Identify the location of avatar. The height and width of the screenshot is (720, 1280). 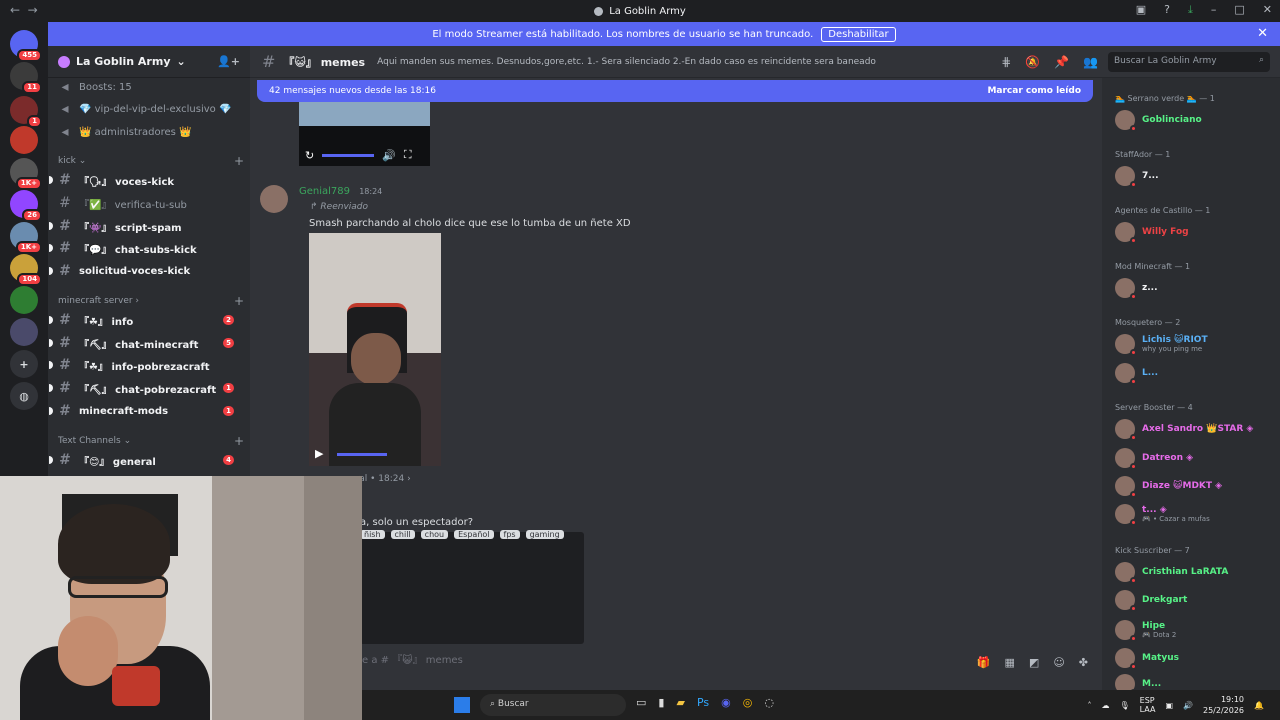
(274, 199).